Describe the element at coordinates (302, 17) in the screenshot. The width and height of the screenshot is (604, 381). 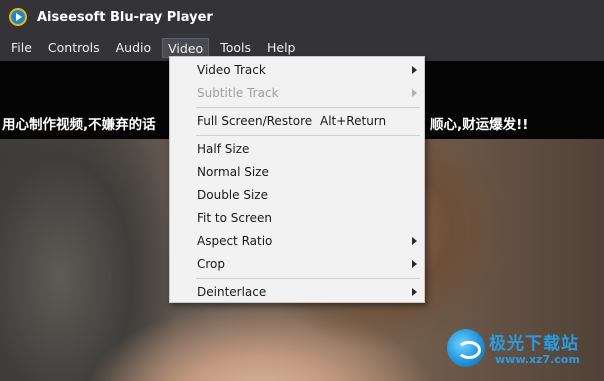
I see `title-bar: Aiseesoft Blu-ray Player` at that location.